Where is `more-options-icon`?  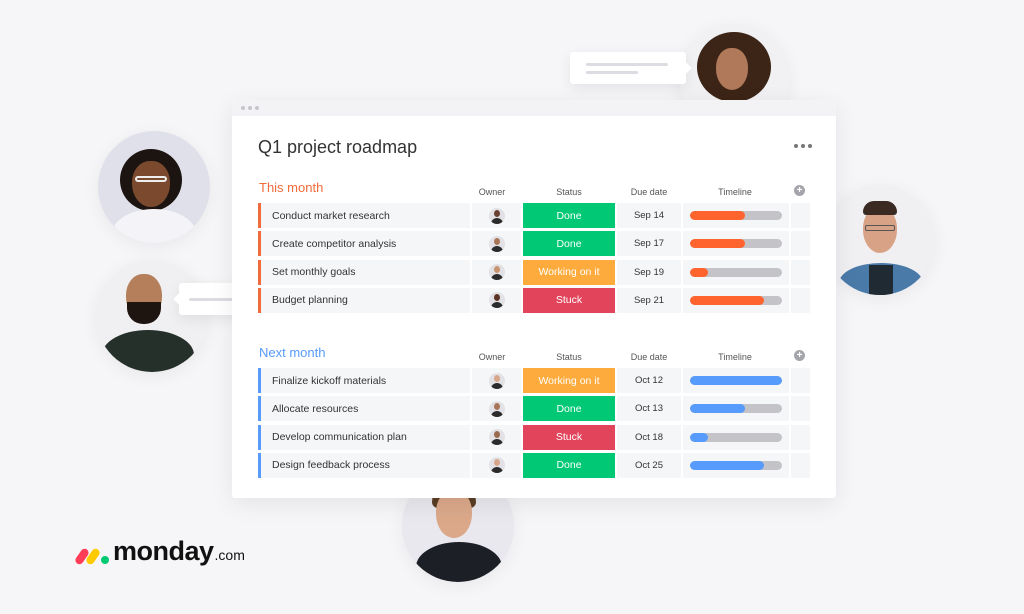 more-options-icon is located at coordinates (803, 146).